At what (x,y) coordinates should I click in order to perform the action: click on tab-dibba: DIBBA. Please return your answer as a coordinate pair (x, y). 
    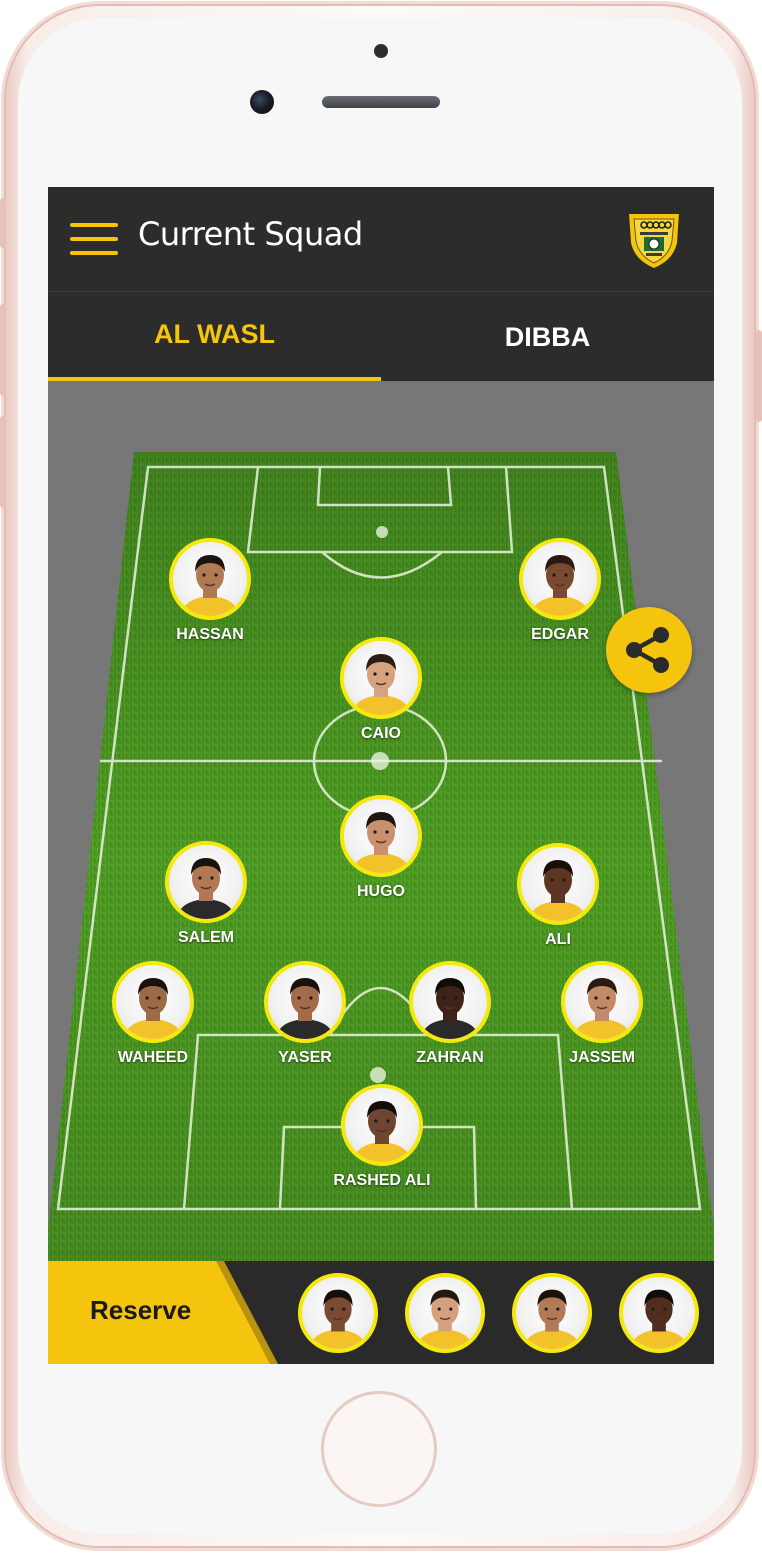
    Looking at the image, I should click on (547, 337).